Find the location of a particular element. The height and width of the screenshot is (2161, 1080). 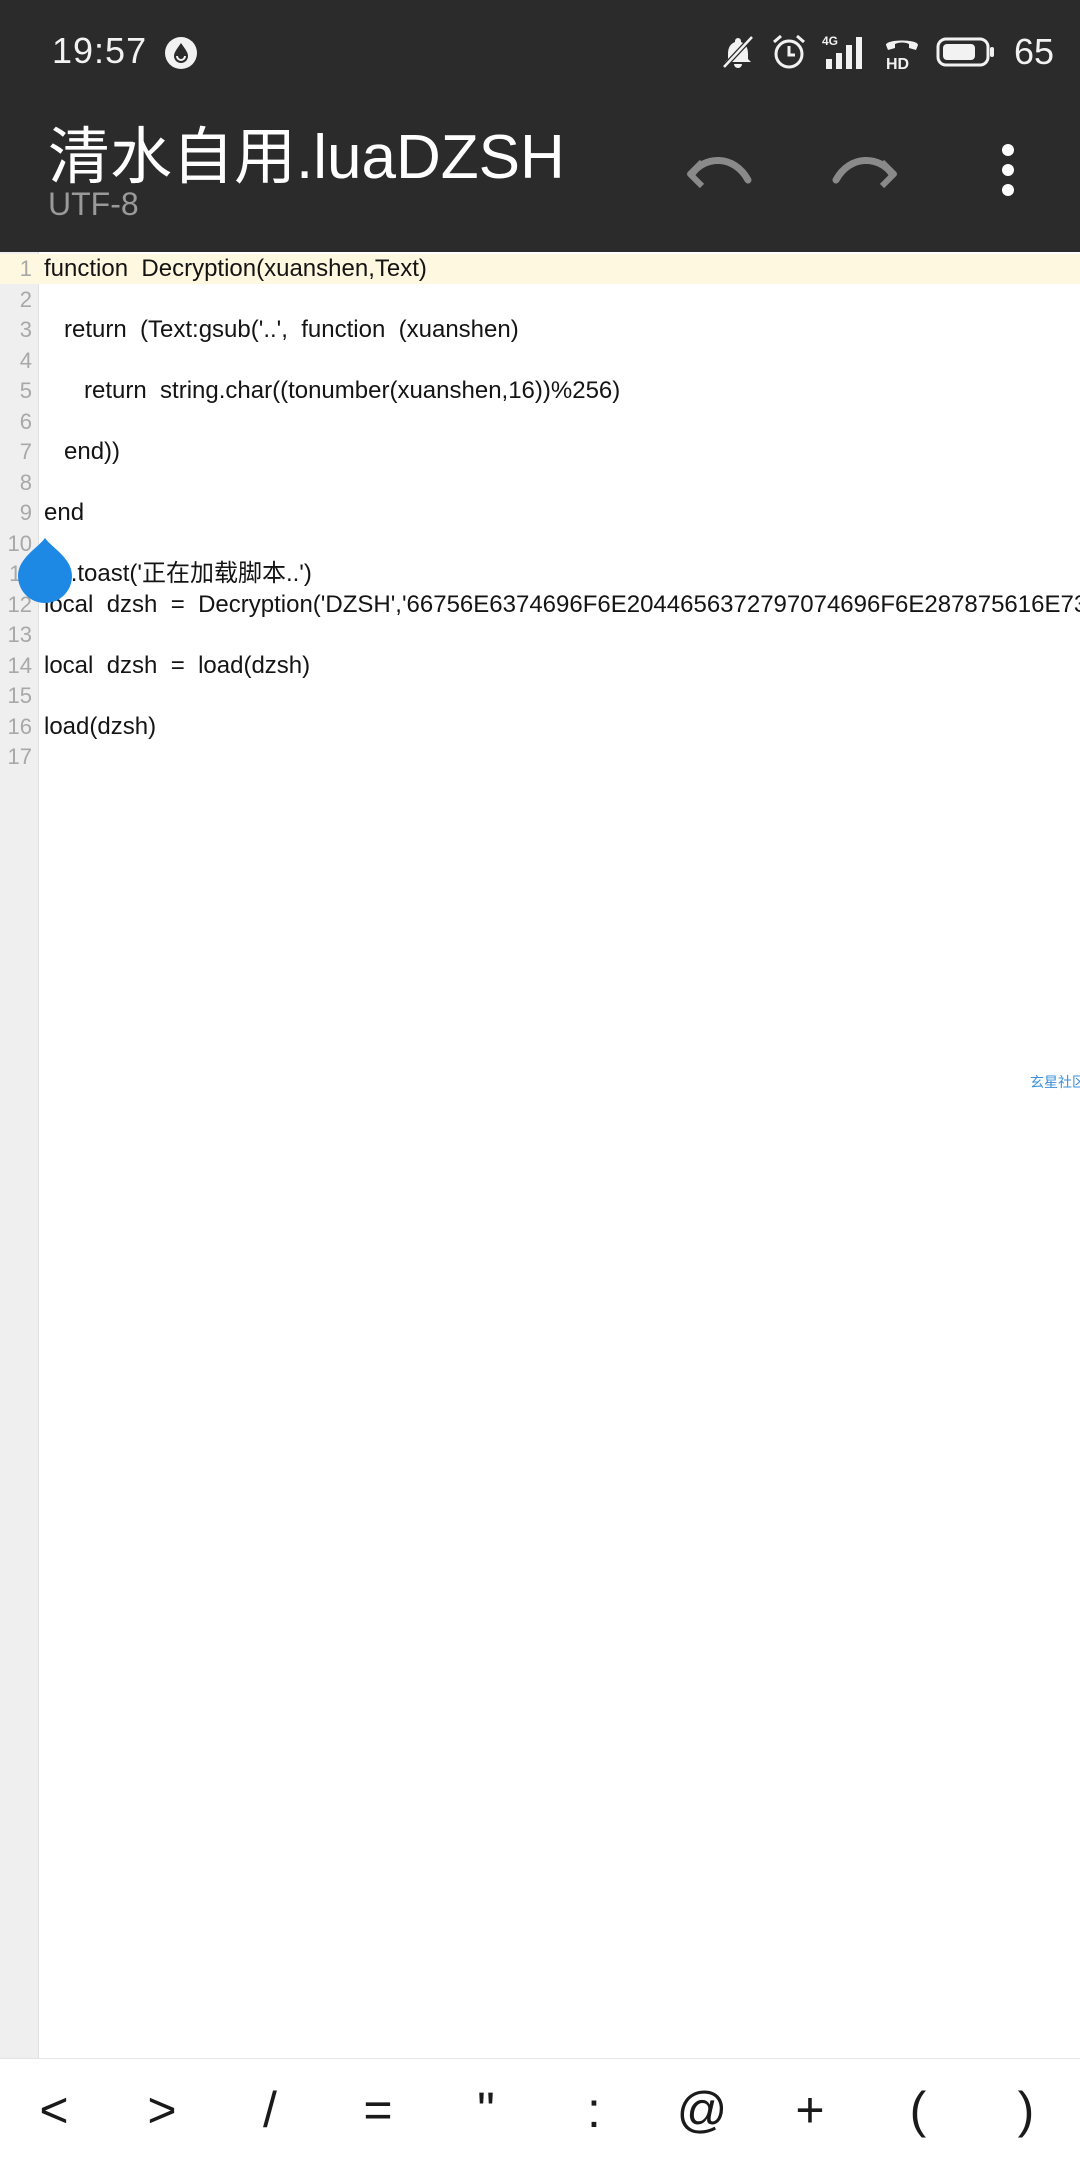

symbol-bar: < > / = " : @ + ( ) is located at coordinates (540, 2109).